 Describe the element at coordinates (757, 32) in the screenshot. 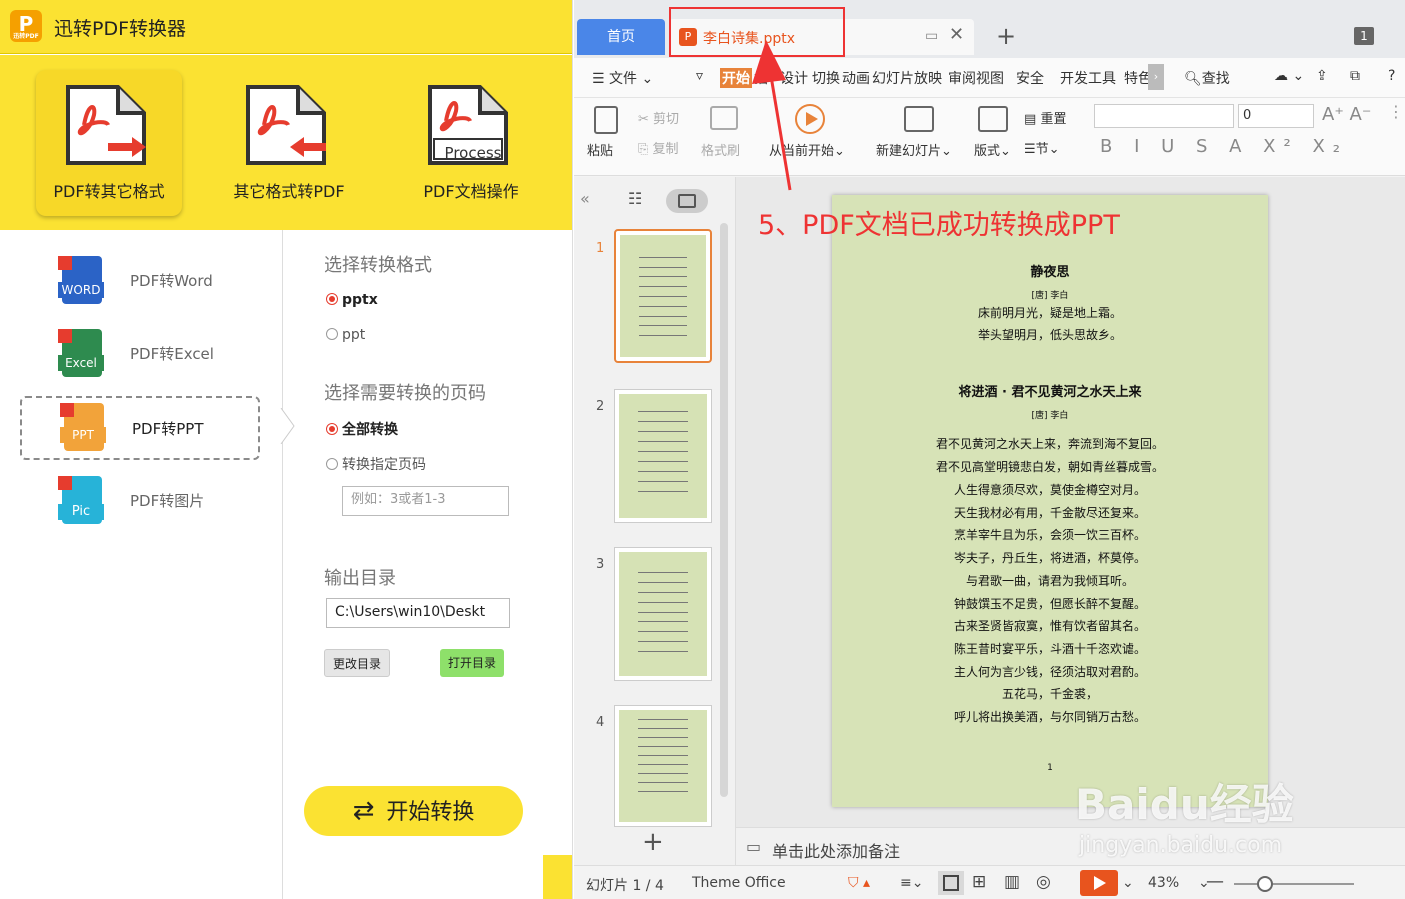

I see `highlight-box` at that location.